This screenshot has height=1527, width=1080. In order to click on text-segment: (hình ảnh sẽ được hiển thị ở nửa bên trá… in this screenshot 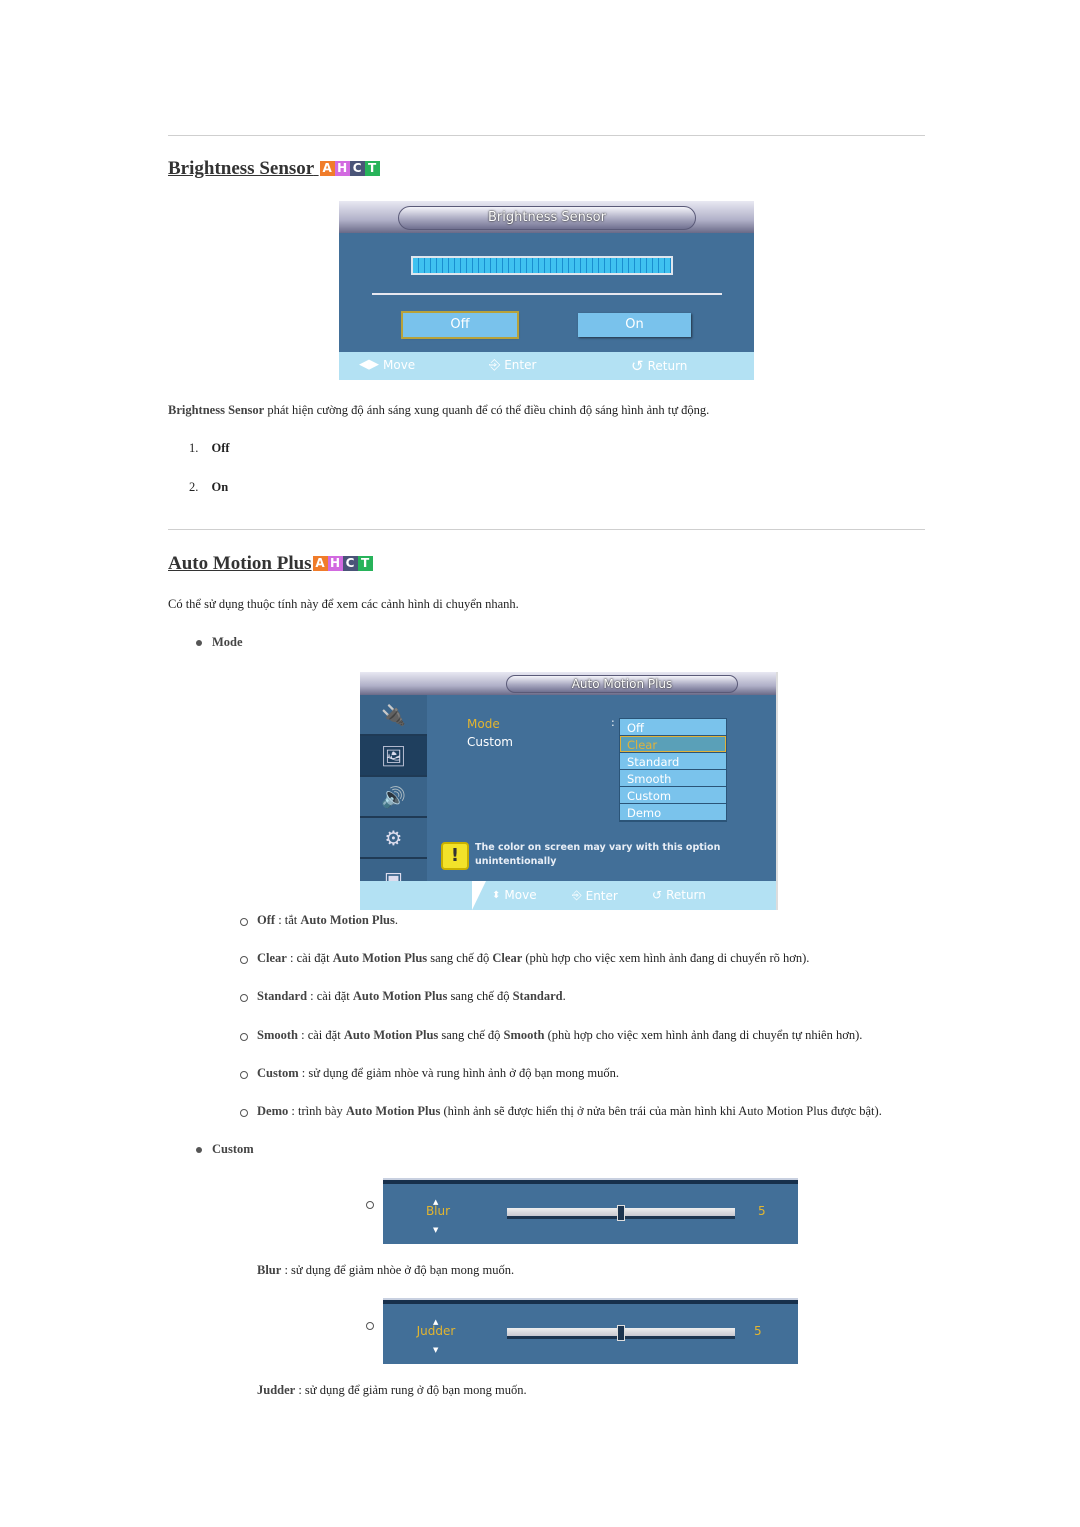, I will do `click(661, 1111)`.